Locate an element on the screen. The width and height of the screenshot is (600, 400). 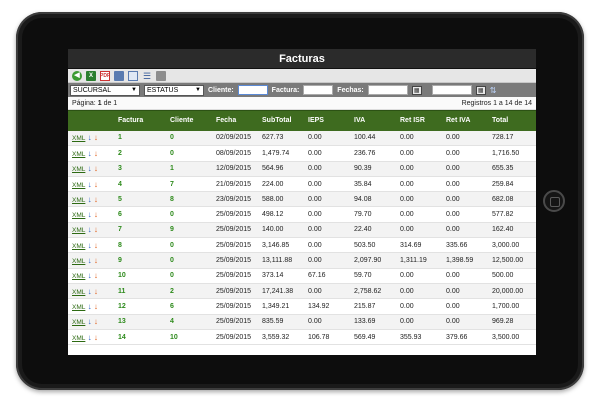
column-header-ieps: IEPS is located at coordinates (327, 120).